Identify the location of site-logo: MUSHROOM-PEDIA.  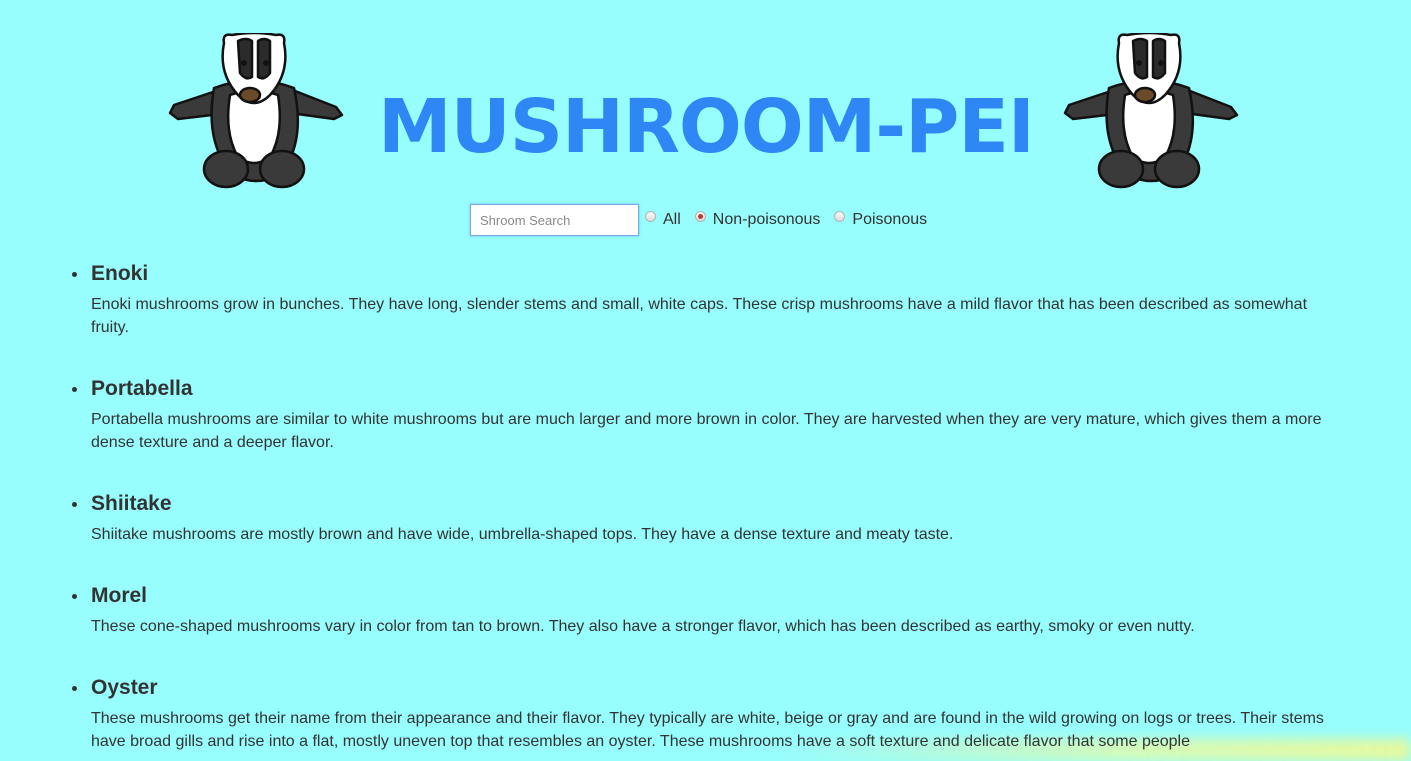
(703, 122).